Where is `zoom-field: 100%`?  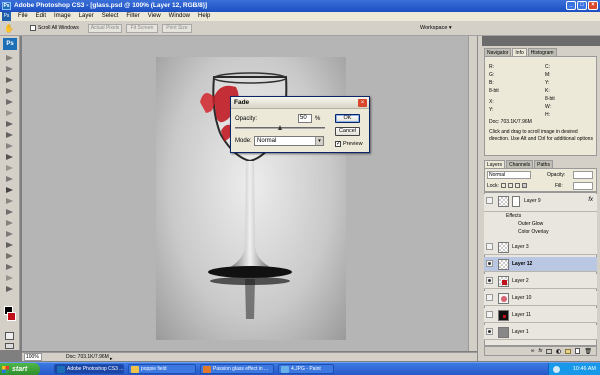
zoom-field: 100% is located at coordinates (33, 357).